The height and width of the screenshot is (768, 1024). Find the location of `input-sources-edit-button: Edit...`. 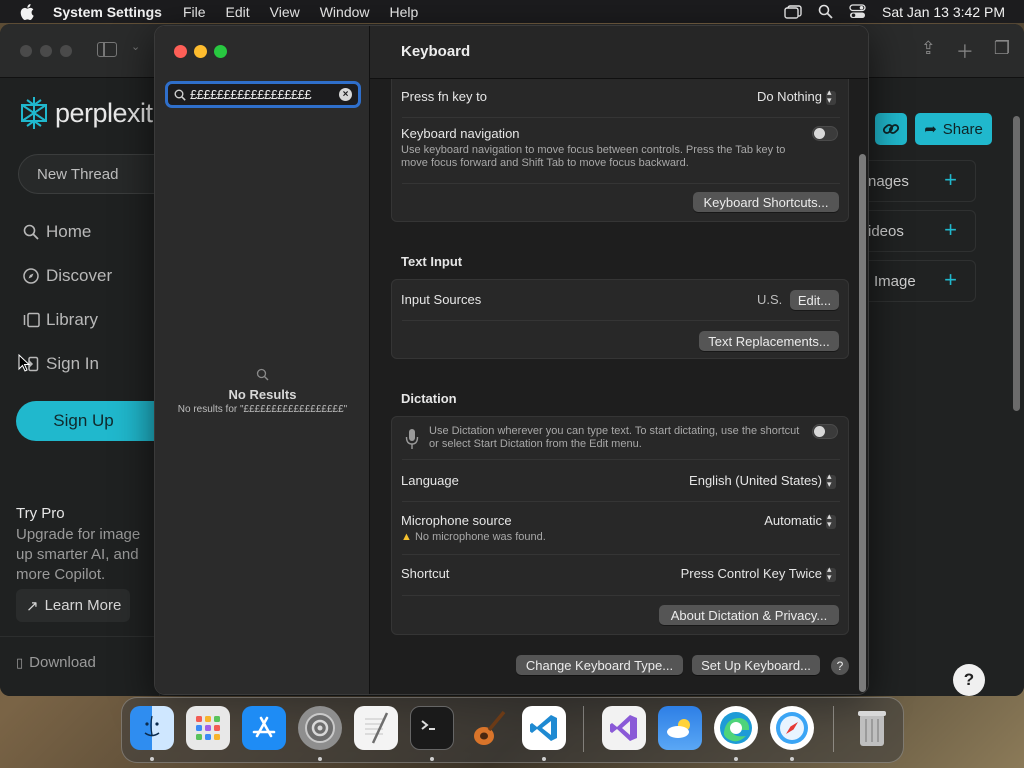

input-sources-edit-button: Edit... is located at coordinates (814, 300).